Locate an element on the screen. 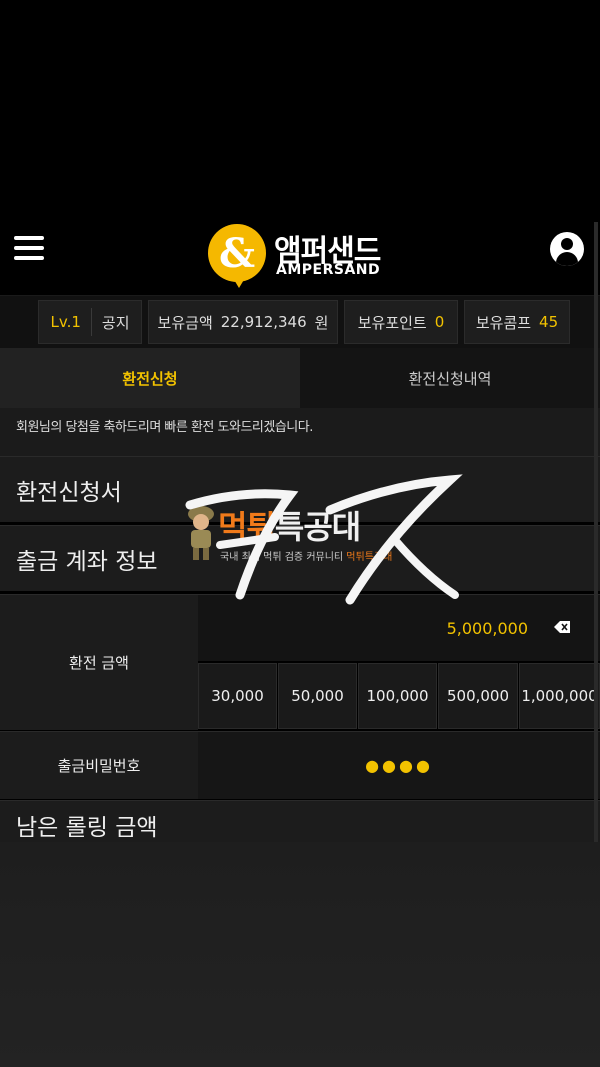 This screenshot has width=600, height=1067. comp-value: 45 is located at coordinates (549, 322).